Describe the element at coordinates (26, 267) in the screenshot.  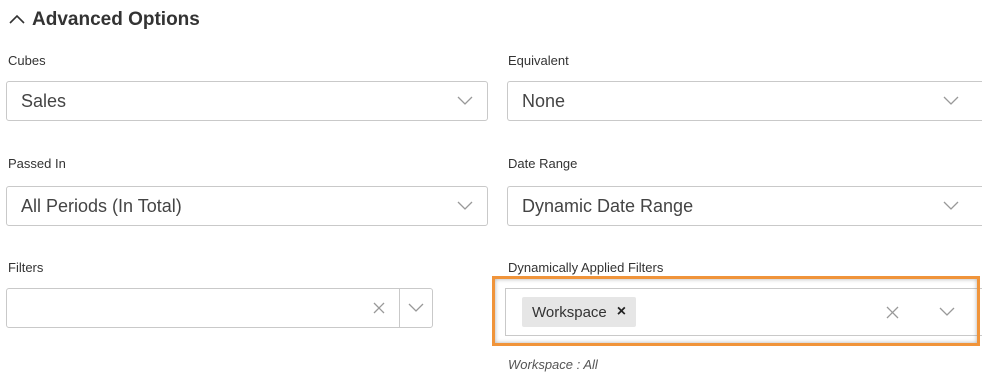
I see `filters-label: Filters` at that location.